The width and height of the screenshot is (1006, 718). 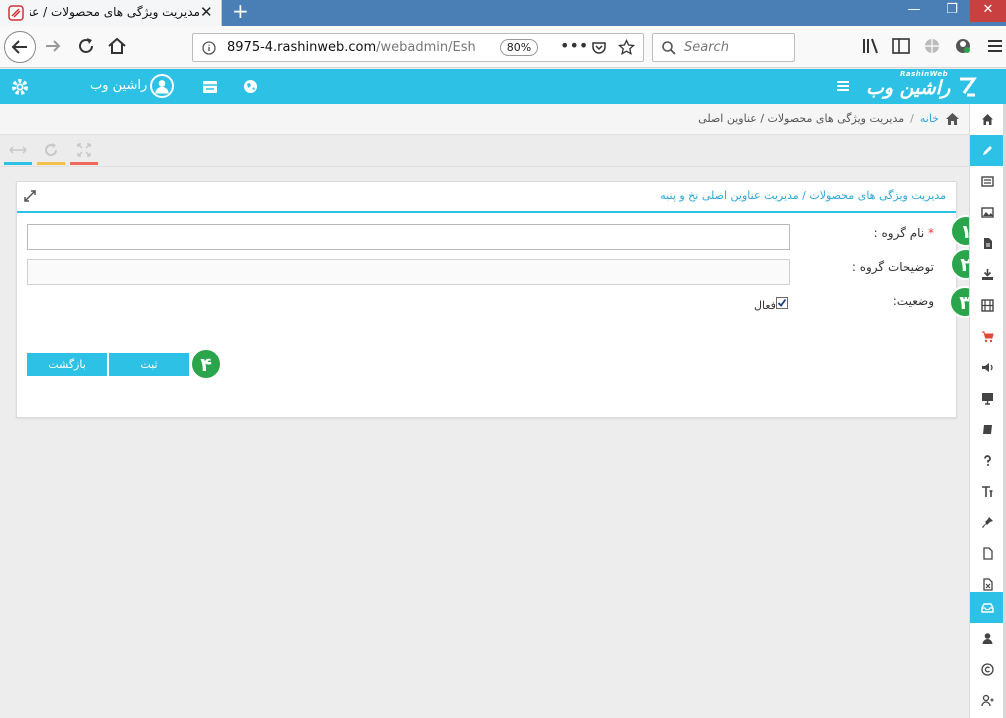 I want to click on group-description-input, so click(x=408, y=272).